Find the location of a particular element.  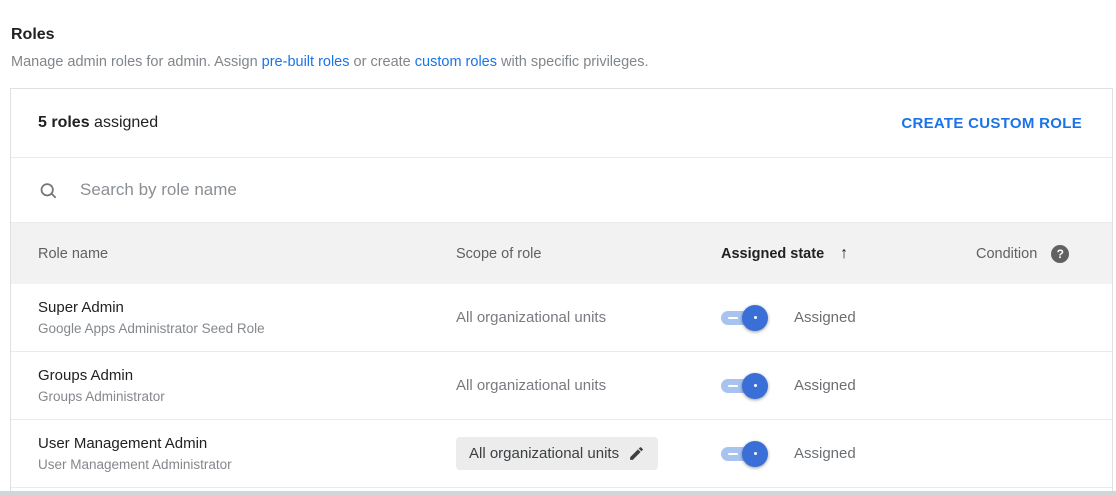

search-icon is located at coordinates (48, 191).